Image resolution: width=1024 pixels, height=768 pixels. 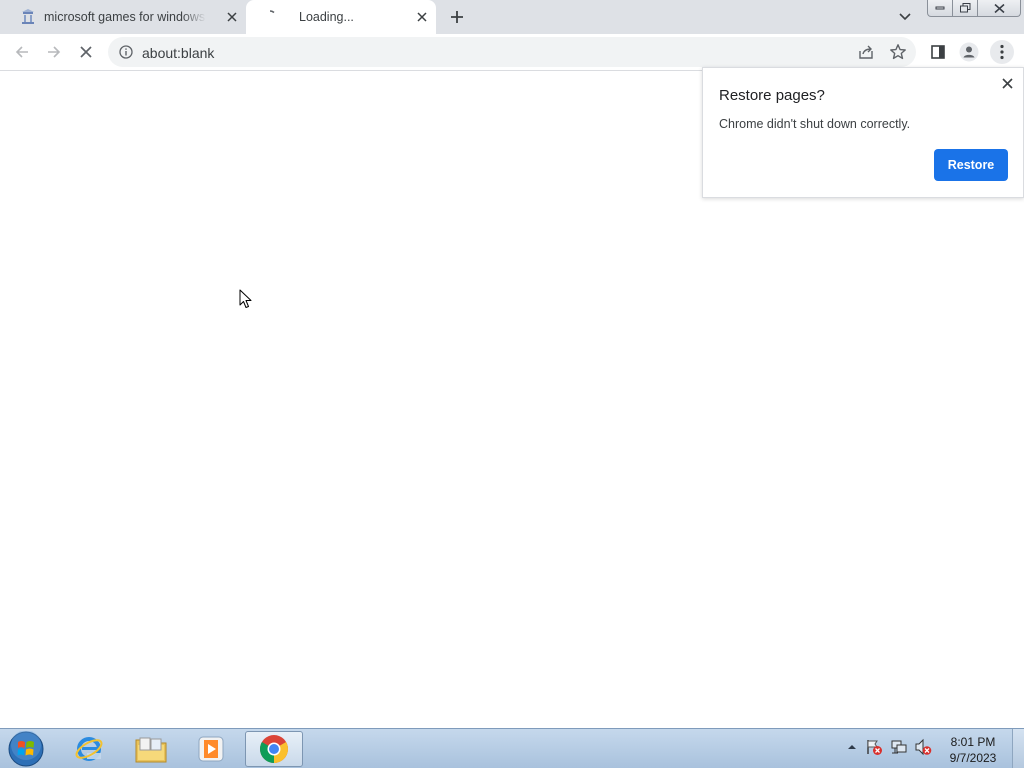 I want to click on clock-date: 9/7/2023, so click(x=973, y=758).